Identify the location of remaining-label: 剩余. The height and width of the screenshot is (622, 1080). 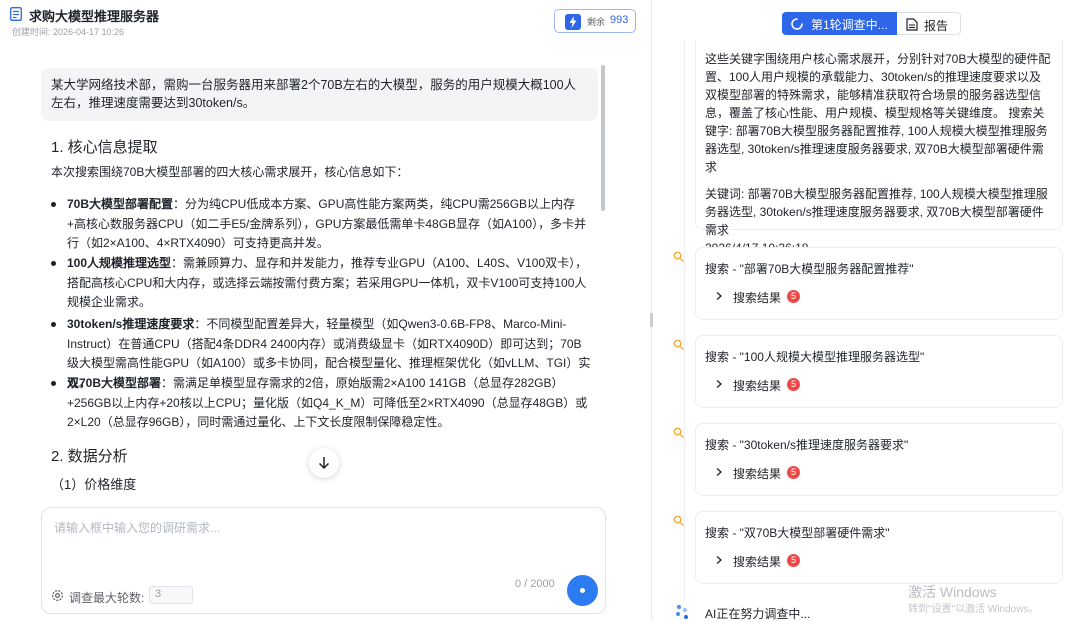
(596, 22).